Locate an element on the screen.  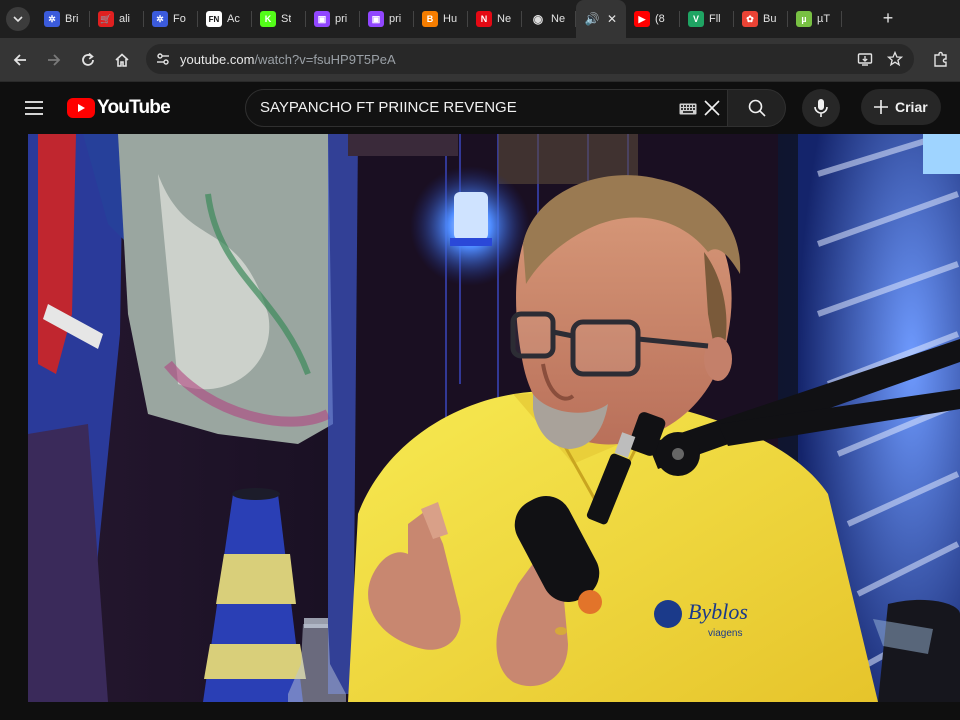
home-icon is located at coordinates (122, 60).